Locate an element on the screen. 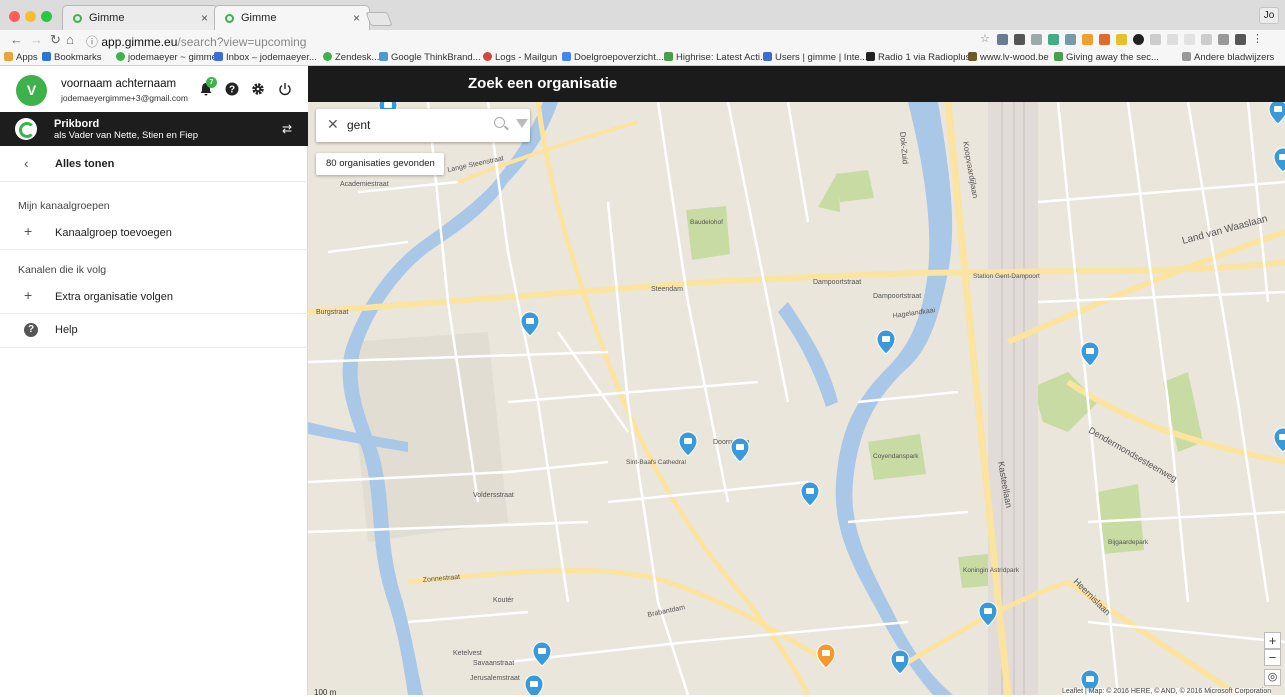 This screenshot has height=697, width=1285. url-field: ⓘ app.gimme.eu/search?view=upcoming is located at coordinates (196, 41).